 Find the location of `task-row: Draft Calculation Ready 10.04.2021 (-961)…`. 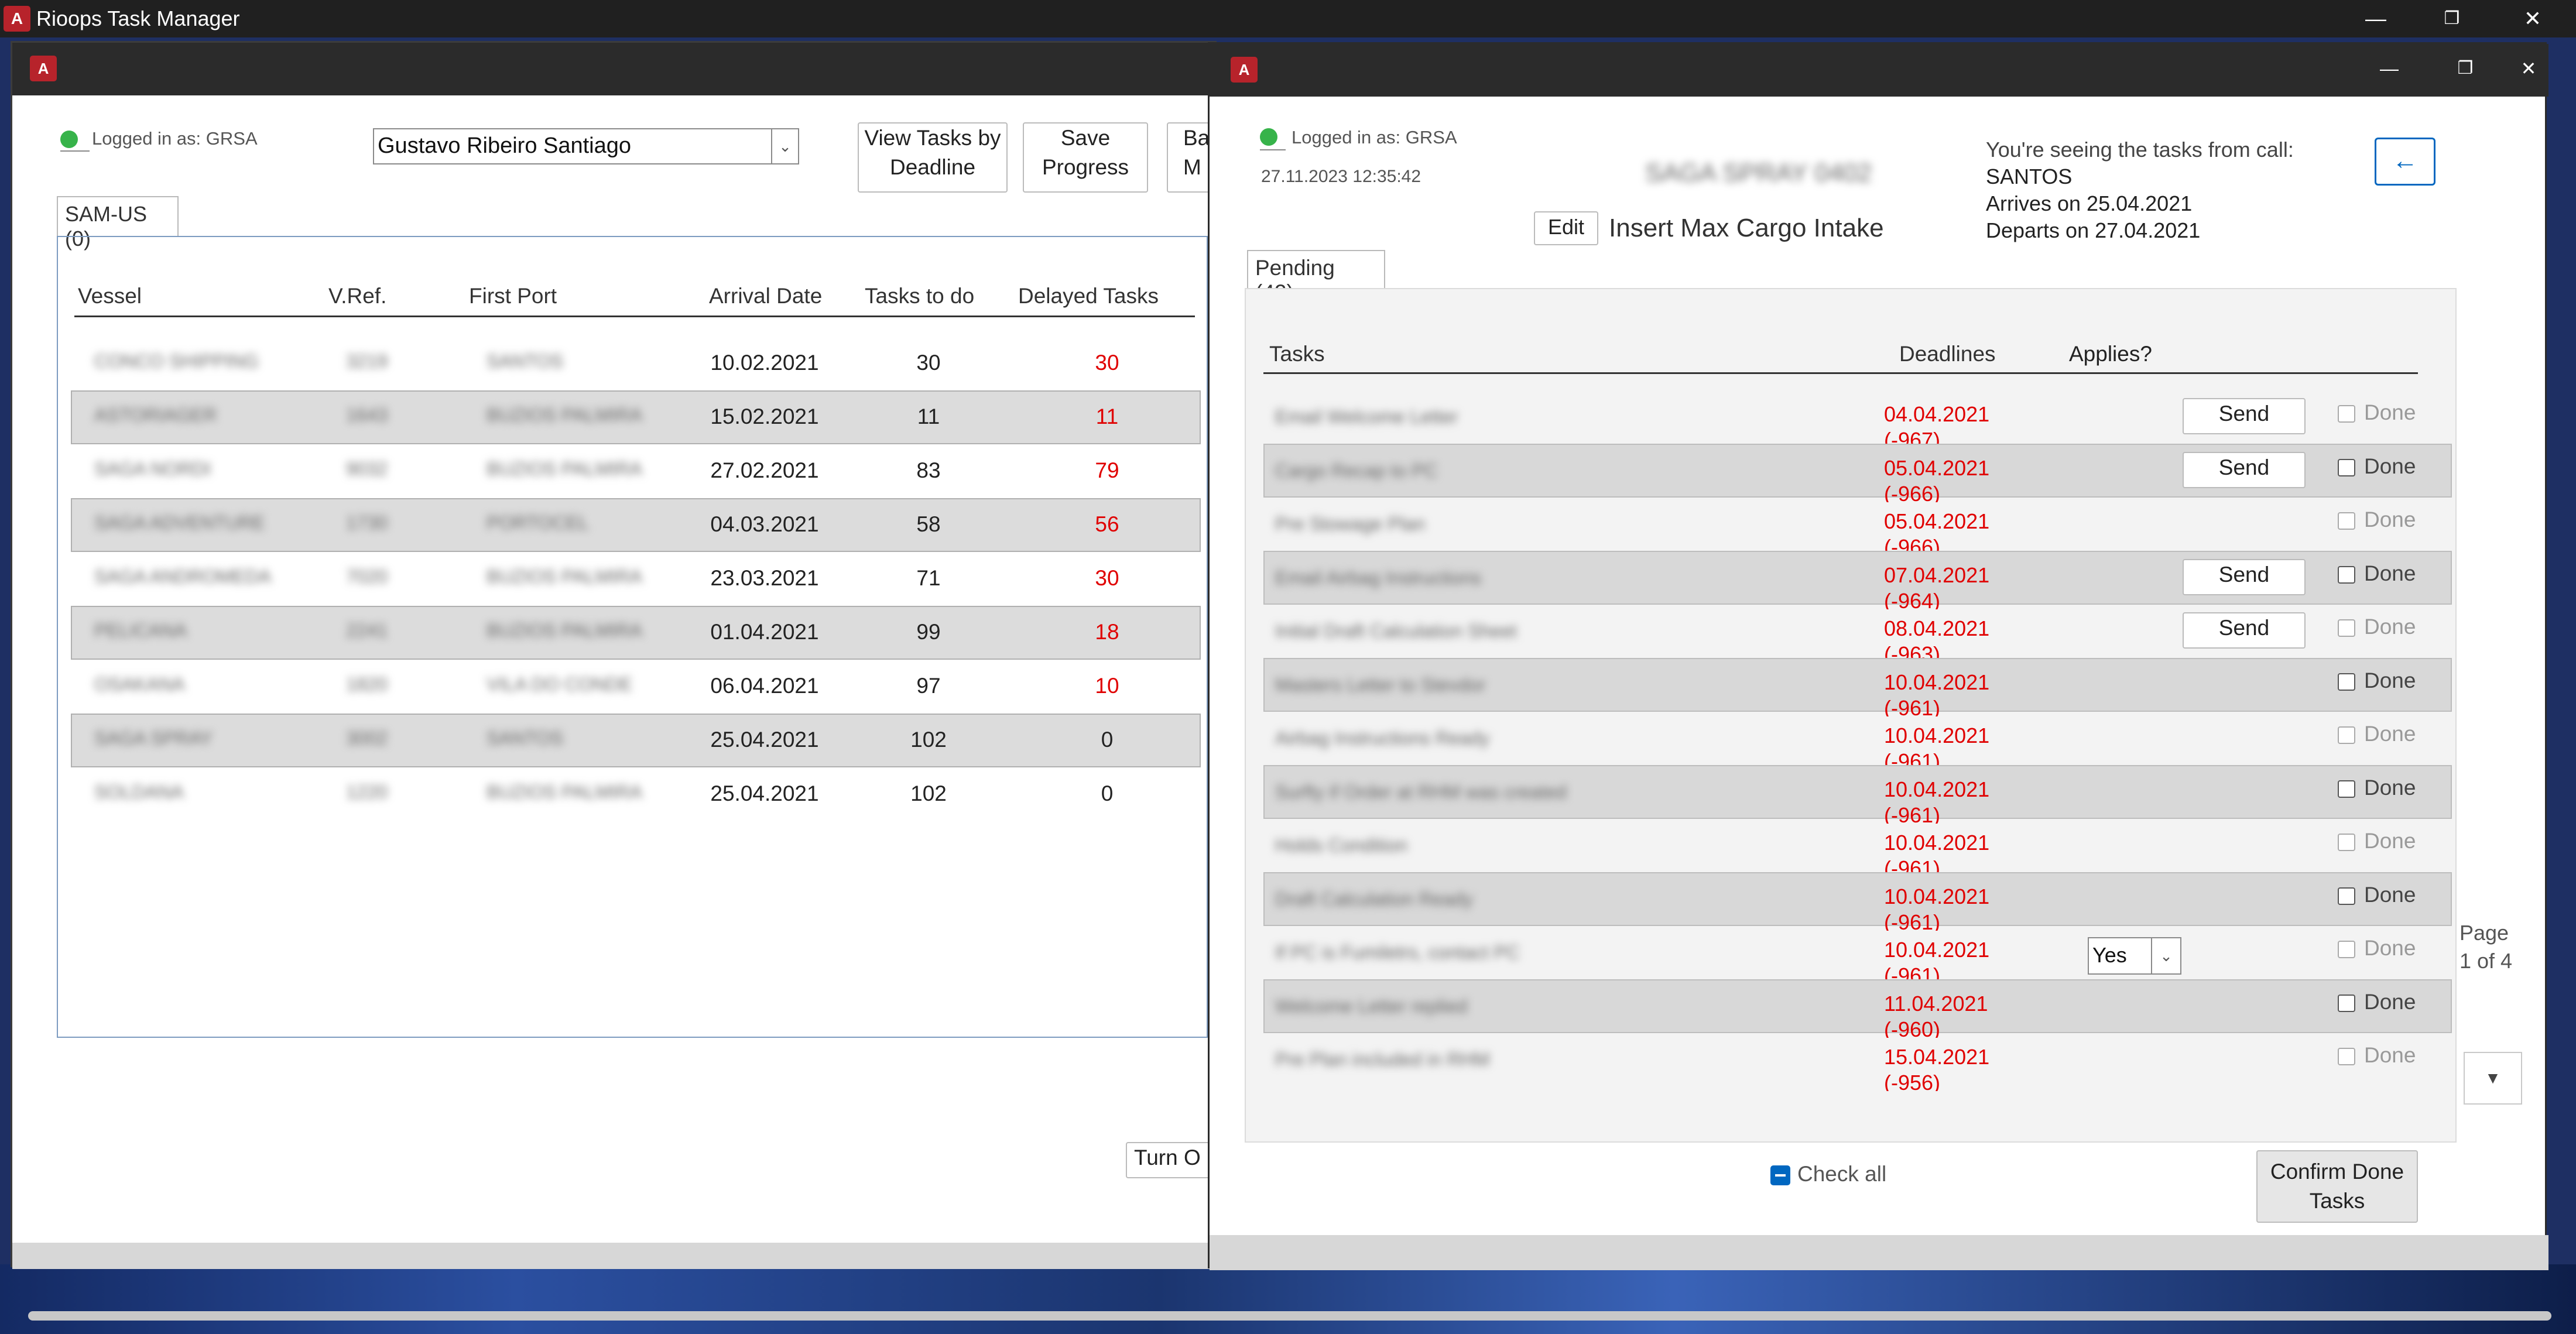

task-row: Draft Calculation Ready 10.04.2021 (-961)… is located at coordinates (1857, 901).